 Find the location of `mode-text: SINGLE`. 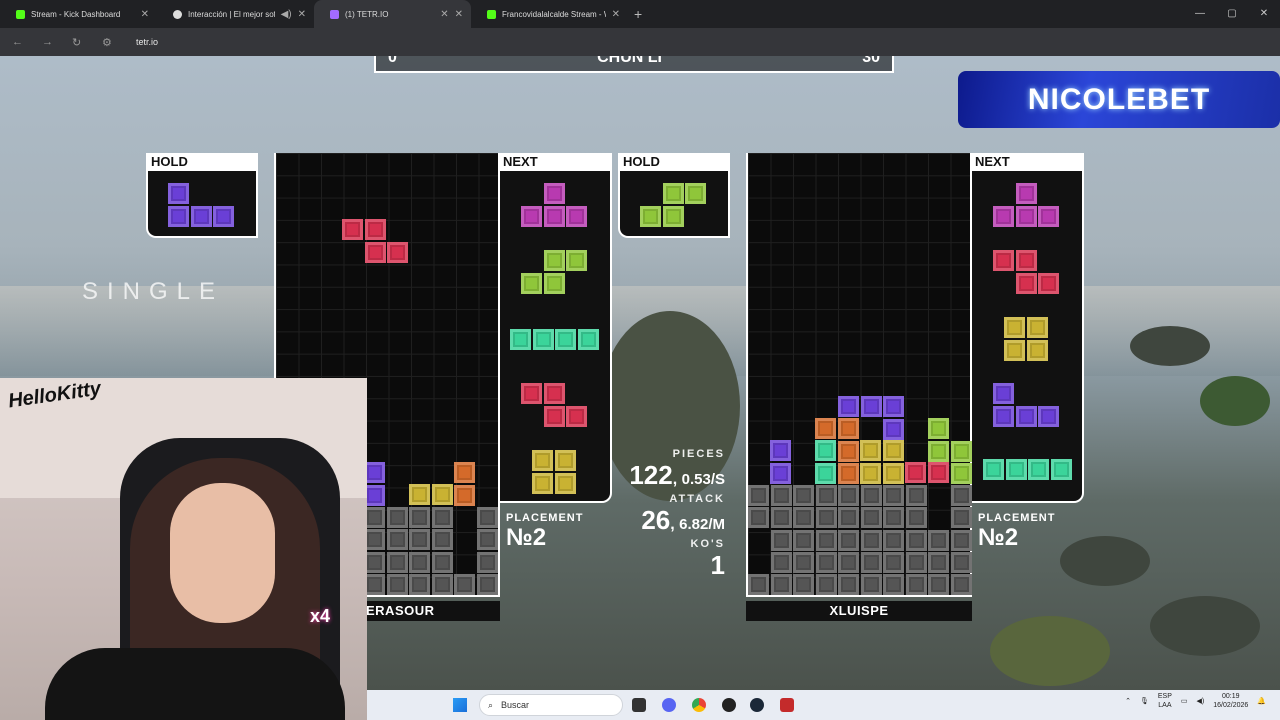

mode-text: SINGLE is located at coordinates (153, 291).